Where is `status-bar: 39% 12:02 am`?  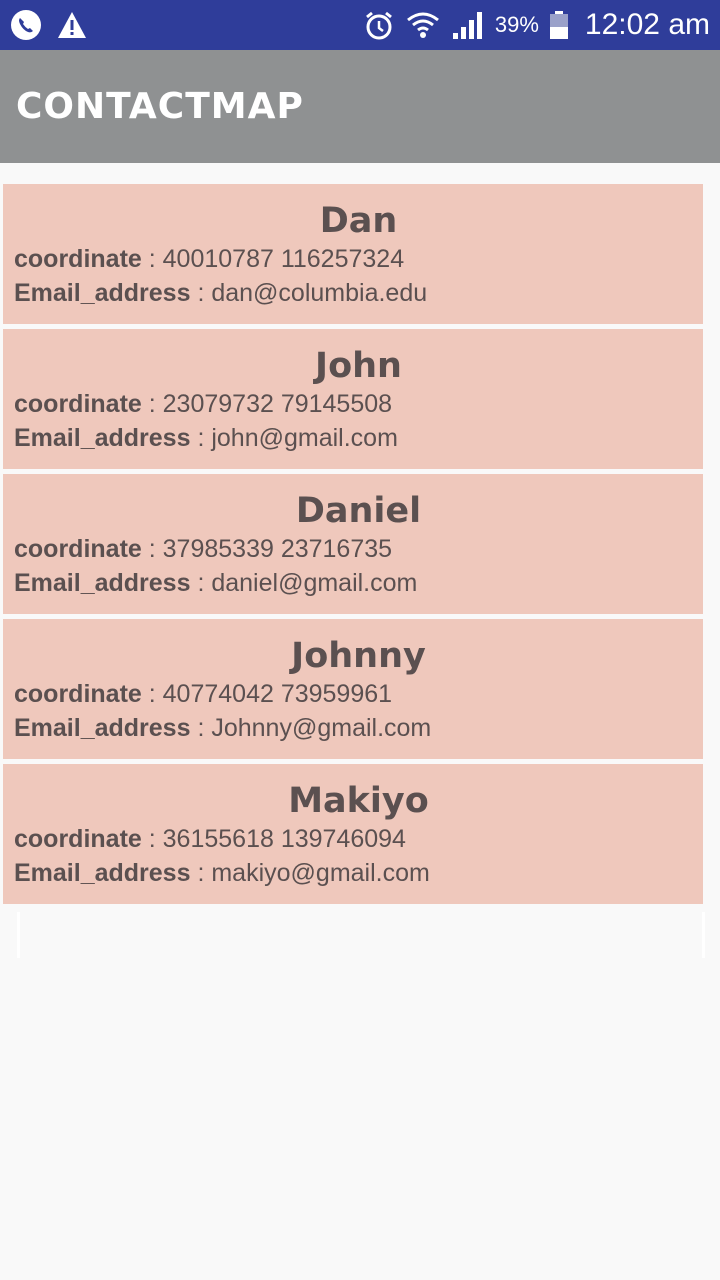 status-bar: 39% 12:02 am is located at coordinates (360, 25).